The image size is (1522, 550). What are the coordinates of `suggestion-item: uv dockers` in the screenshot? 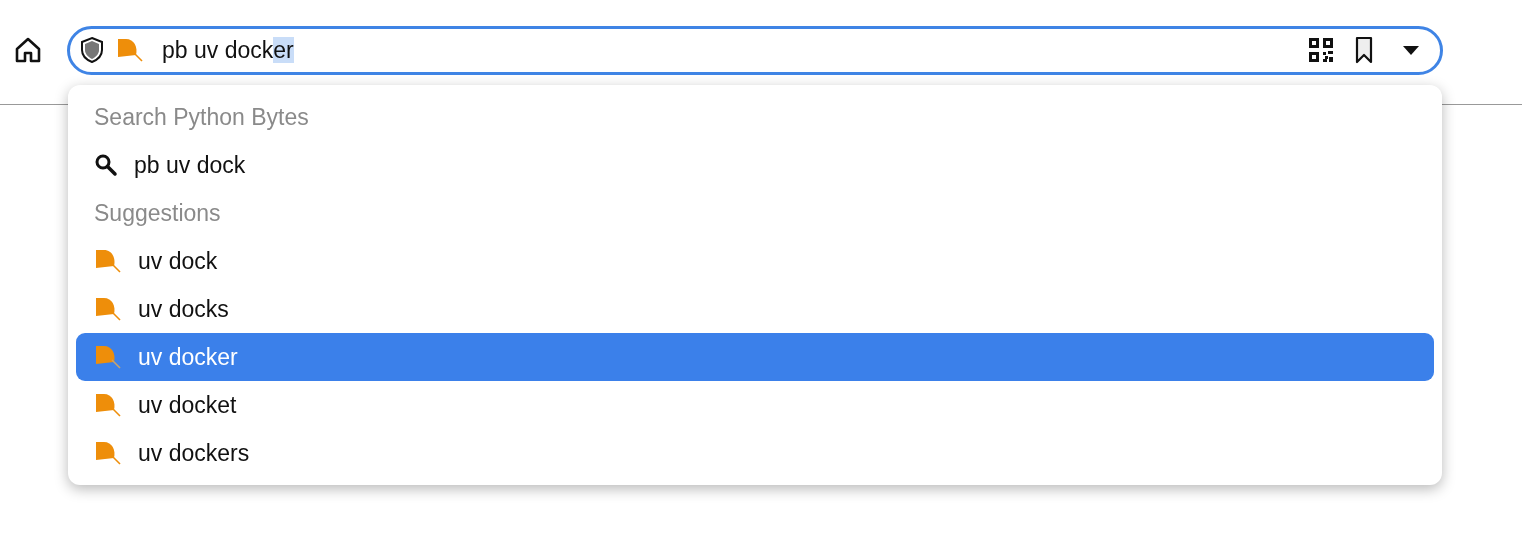 It's located at (755, 453).